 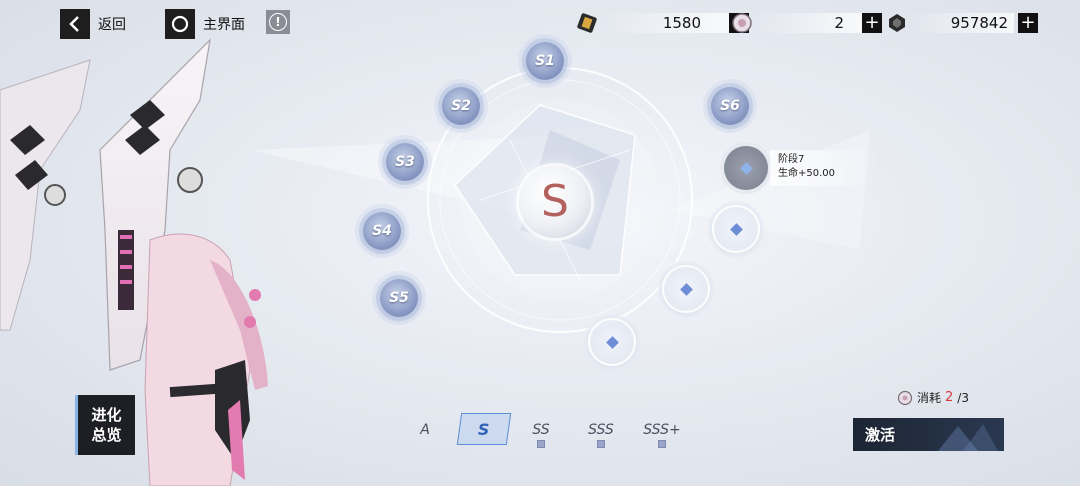 What do you see at coordinates (929, 398) in the screenshot?
I see `cost-label: 消耗` at bounding box center [929, 398].